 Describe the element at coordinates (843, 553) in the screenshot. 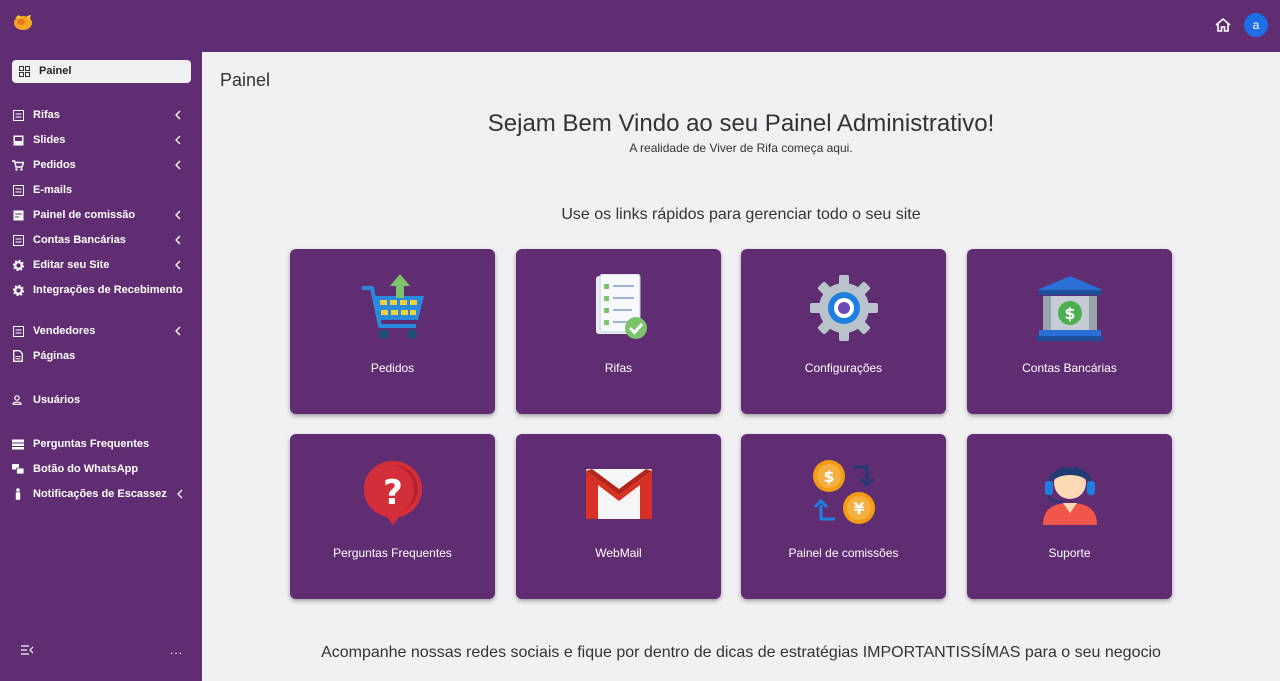

I see `card-label: Painel de comissões` at that location.